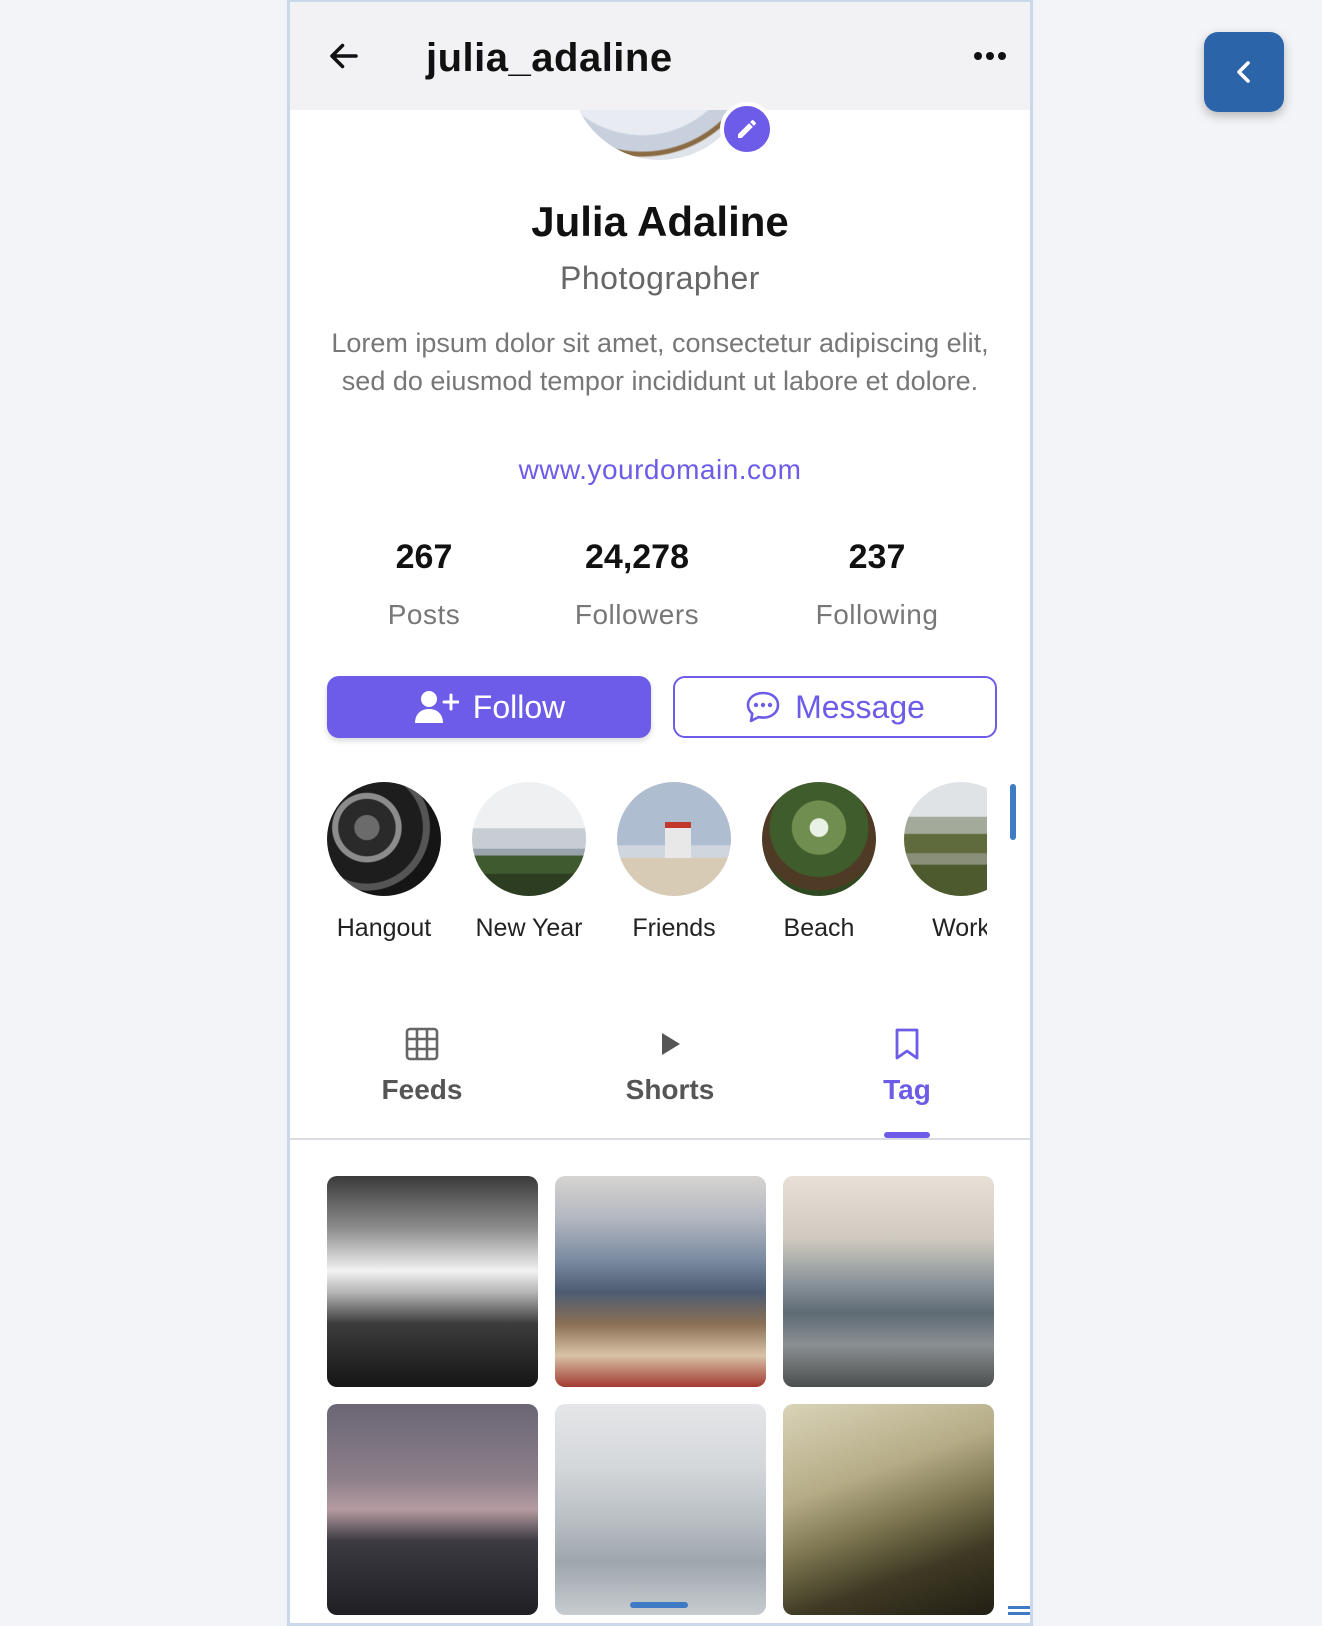  Describe the element at coordinates (436, 707) in the screenshot. I see `add-user-icon` at that location.